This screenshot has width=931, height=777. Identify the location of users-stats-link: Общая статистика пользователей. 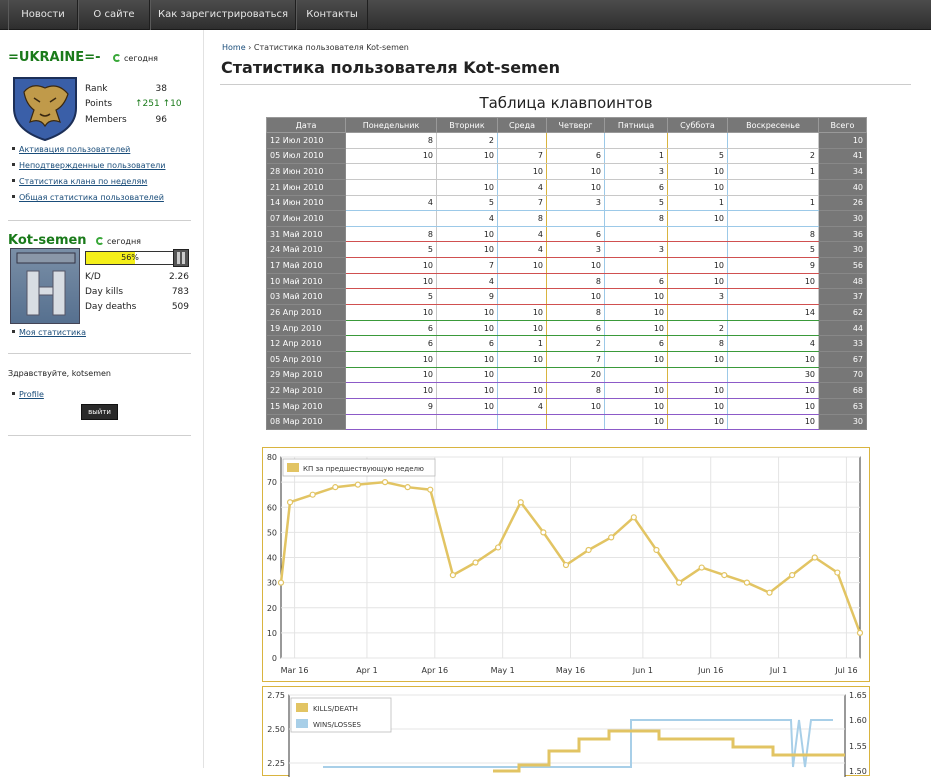
(91, 197).